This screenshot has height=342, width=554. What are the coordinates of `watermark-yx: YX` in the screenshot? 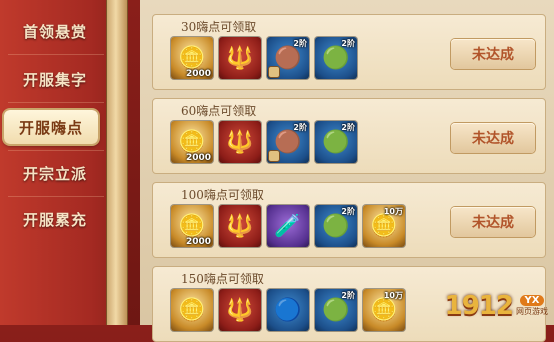 It's located at (532, 300).